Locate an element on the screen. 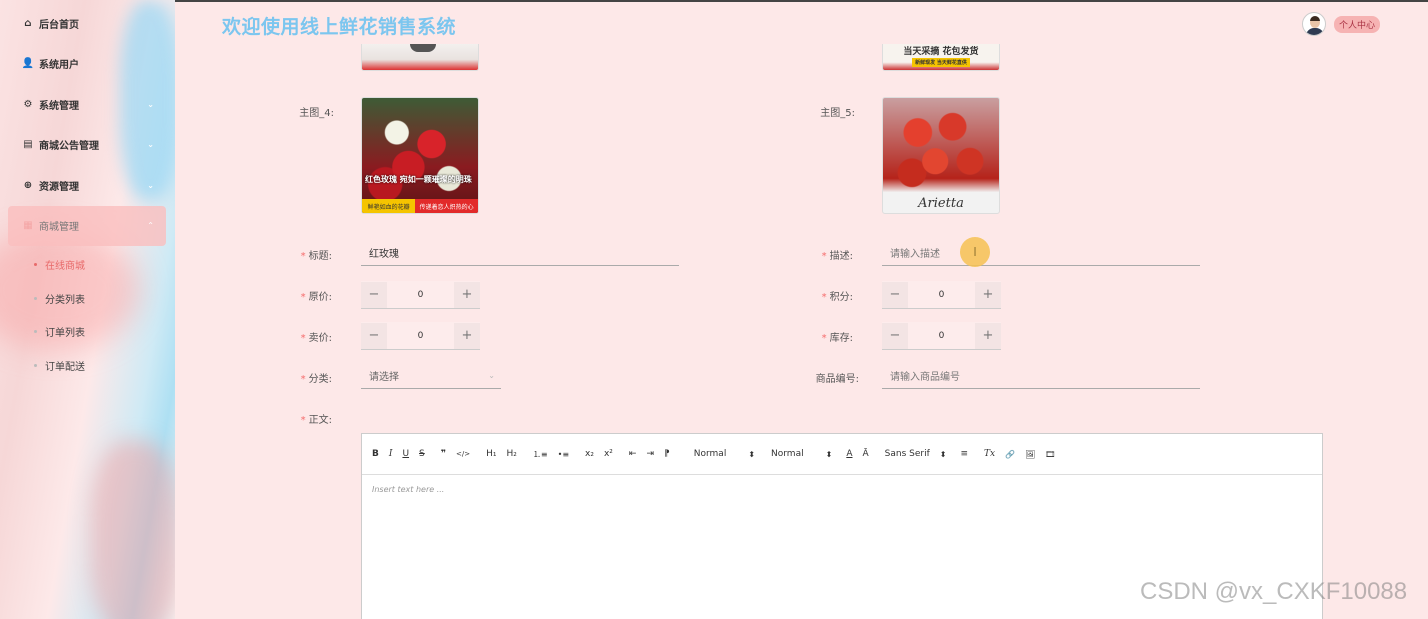 The image size is (1428, 619). user-icon: 👤 is located at coordinates (28, 64).